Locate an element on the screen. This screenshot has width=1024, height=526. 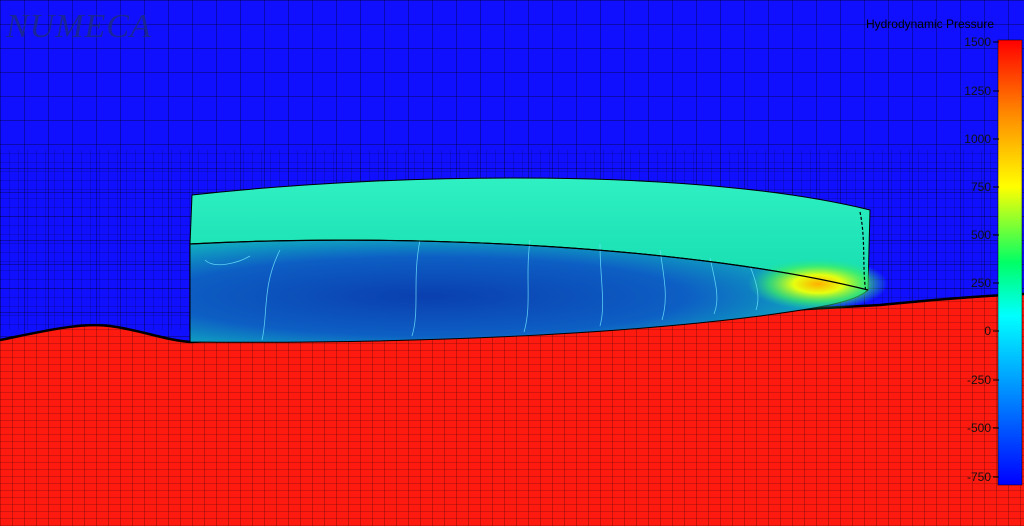
legend-tick: 250 is located at coordinates (980, 283).